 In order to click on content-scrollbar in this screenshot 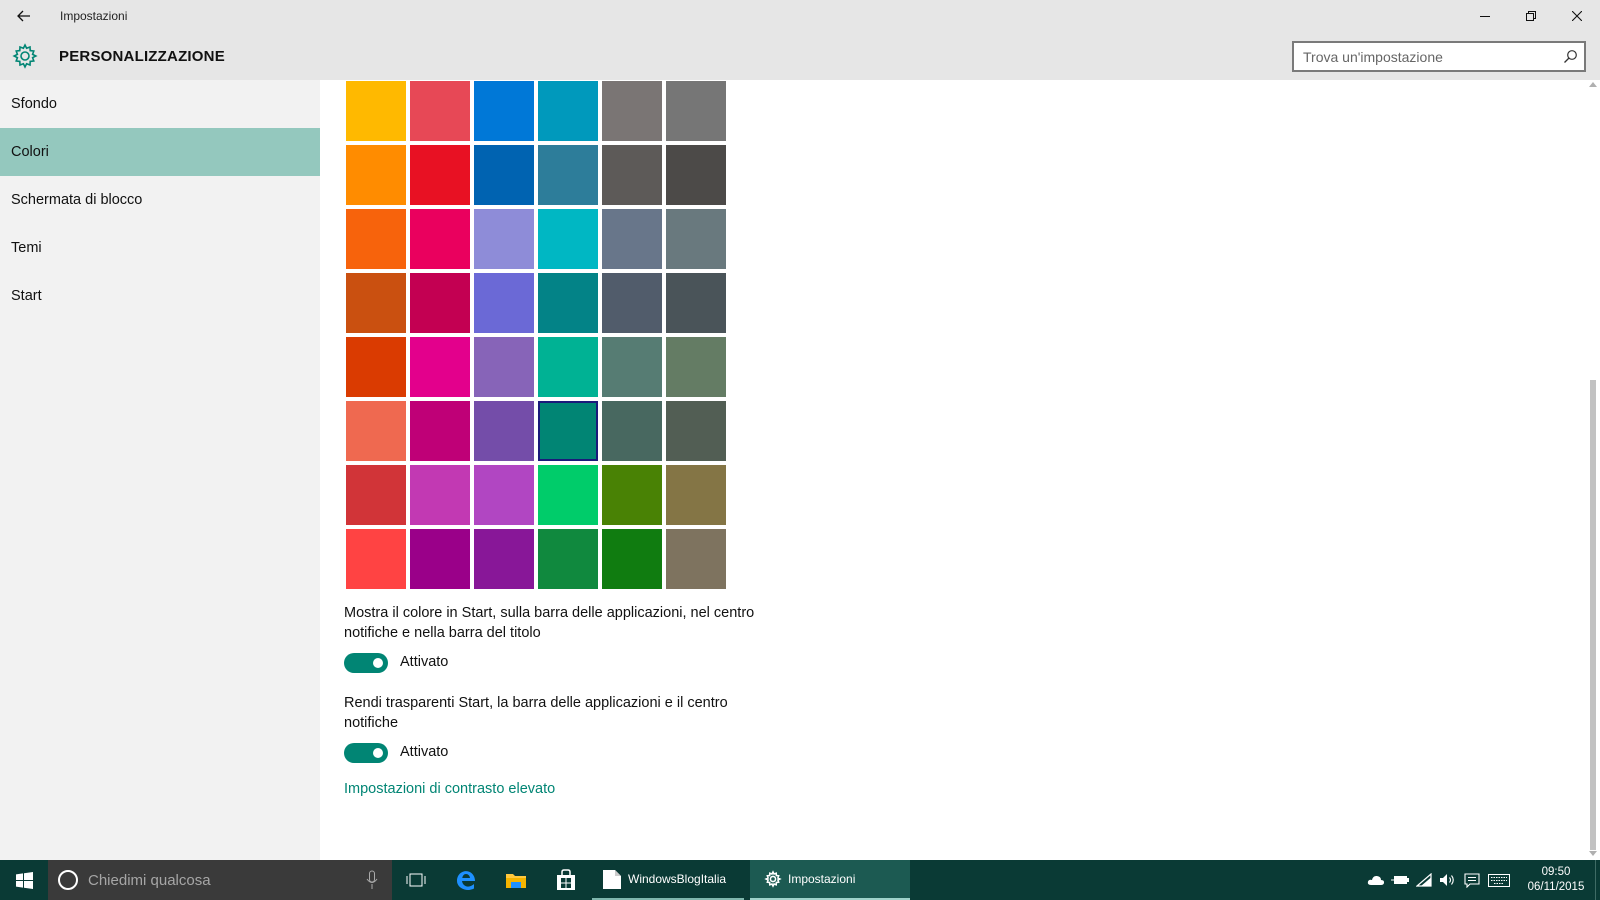, I will do `click(1593, 470)`.